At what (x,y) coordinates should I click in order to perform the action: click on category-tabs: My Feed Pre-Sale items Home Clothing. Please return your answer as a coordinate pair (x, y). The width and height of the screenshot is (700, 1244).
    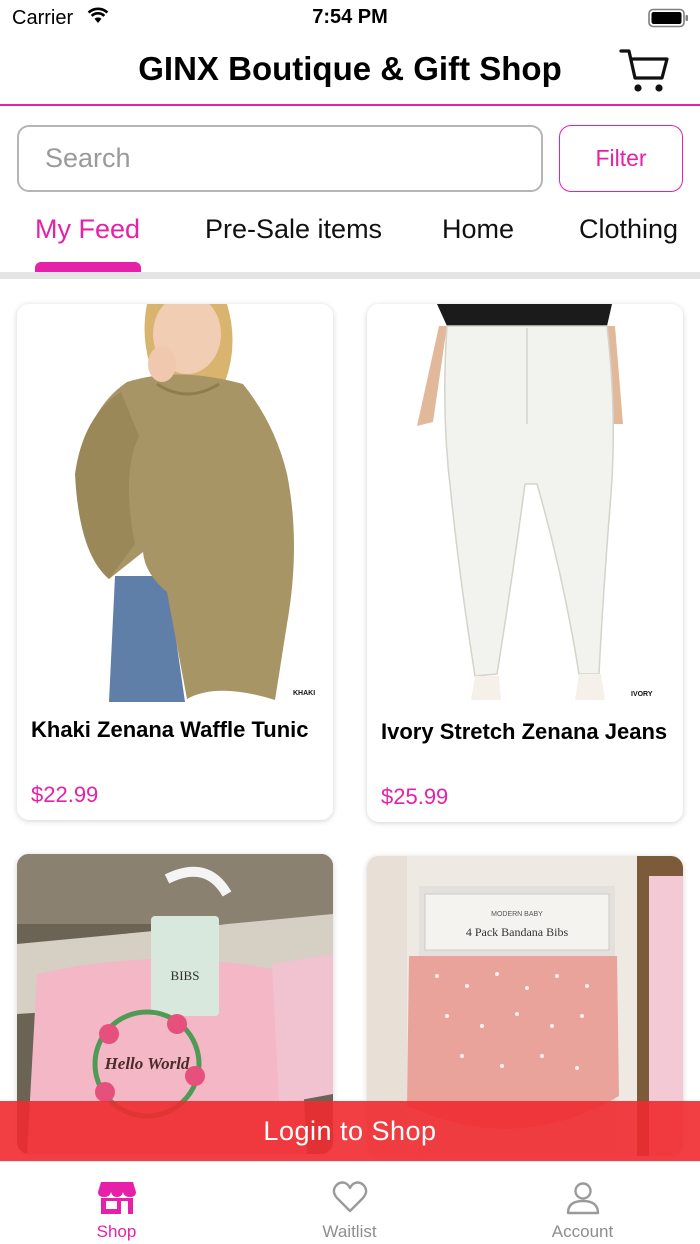
    Looking at the image, I should click on (350, 240).